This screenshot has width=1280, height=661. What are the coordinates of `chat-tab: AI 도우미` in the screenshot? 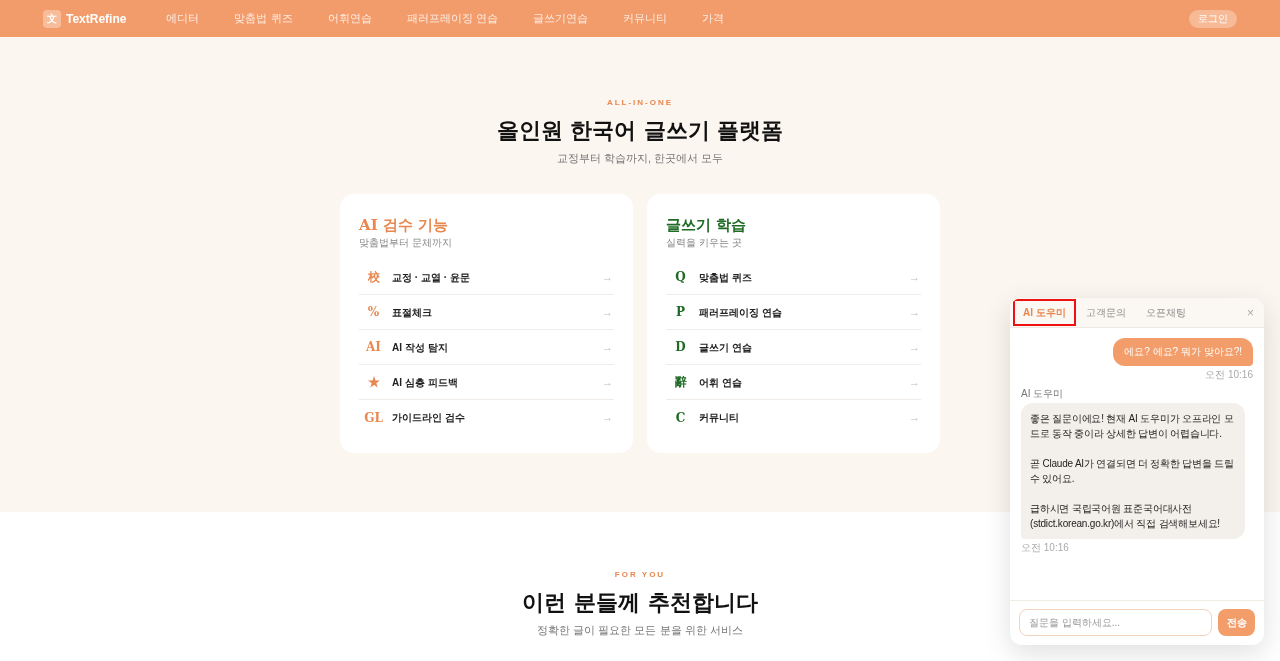 It's located at (1044, 312).